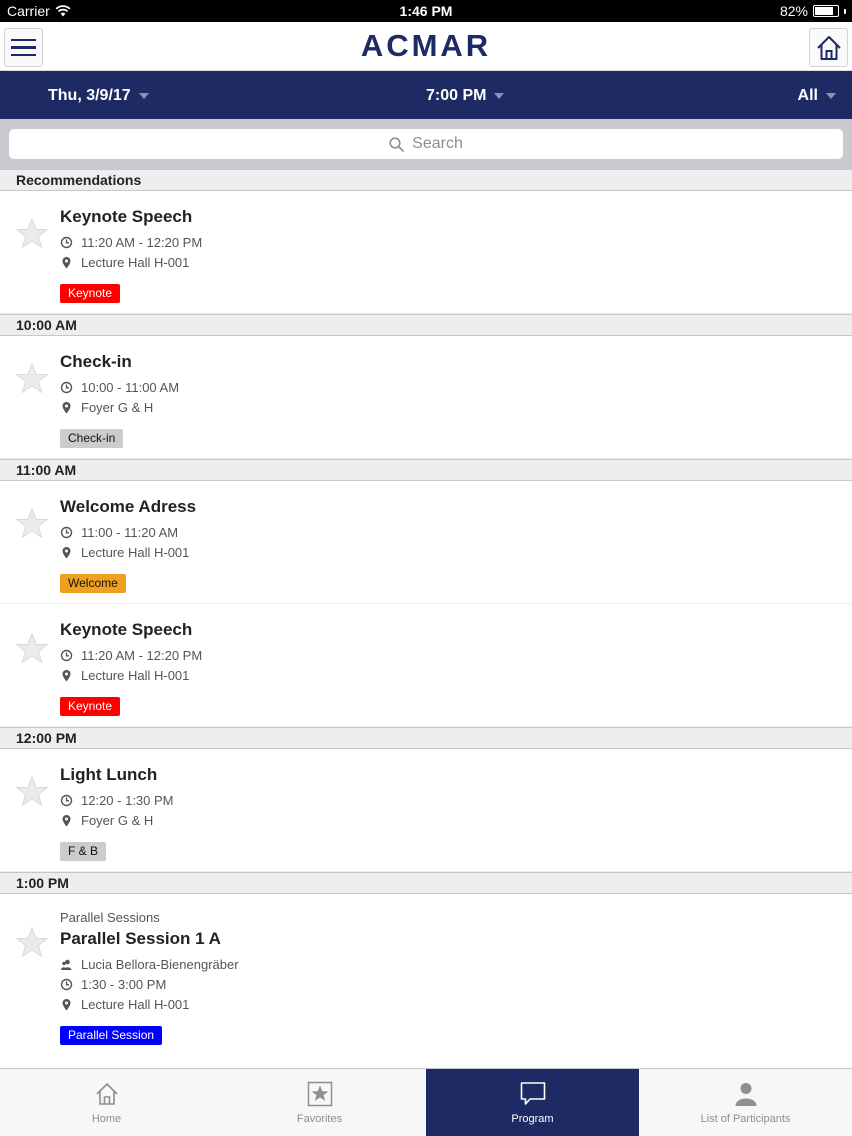  Describe the element at coordinates (745, 1094) in the screenshot. I see `person-icon` at that location.